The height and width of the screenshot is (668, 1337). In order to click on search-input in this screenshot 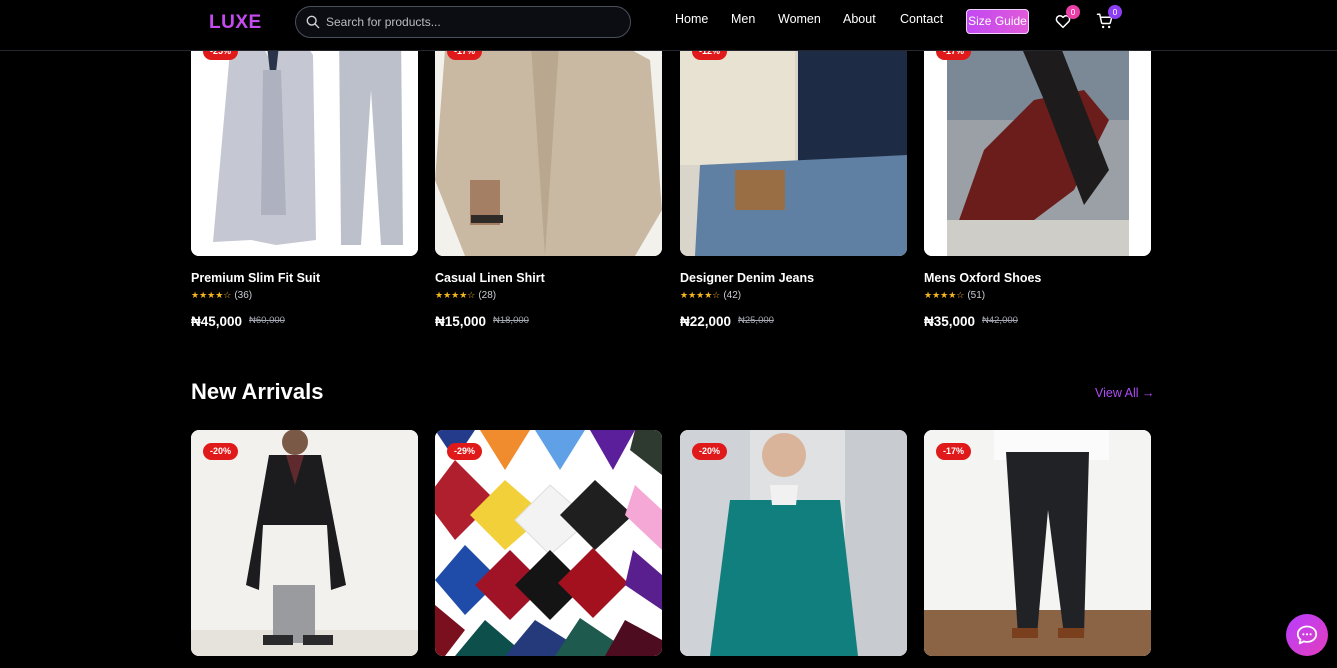, I will do `click(471, 22)`.